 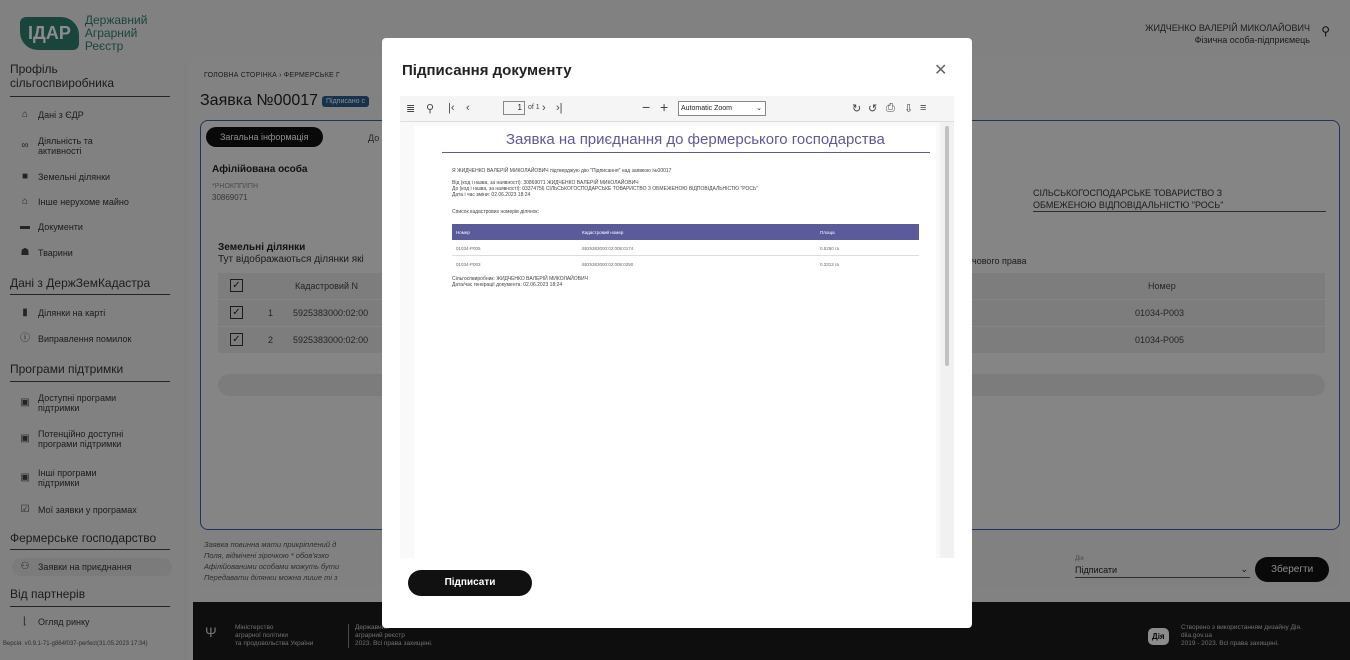 What do you see at coordinates (890, 108) in the screenshot?
I see `print-icon: ⎙` at bounding box center [890, 108].